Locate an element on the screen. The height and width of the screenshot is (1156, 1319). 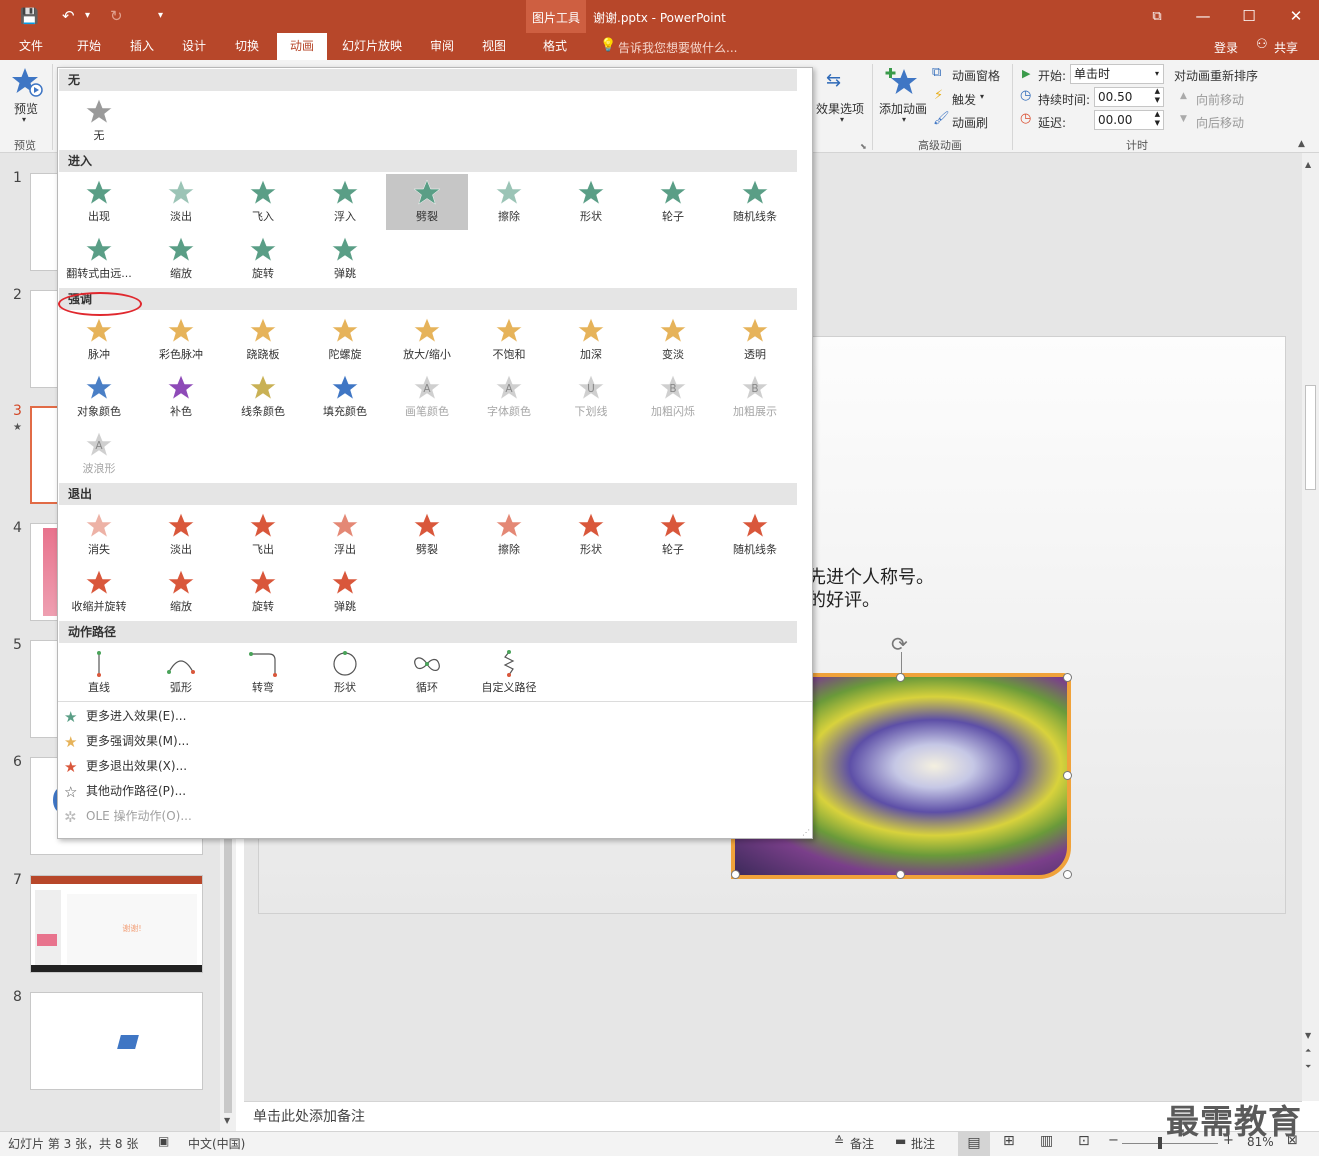
share-icon: ⚇ is located at coordinates (1262, 44).